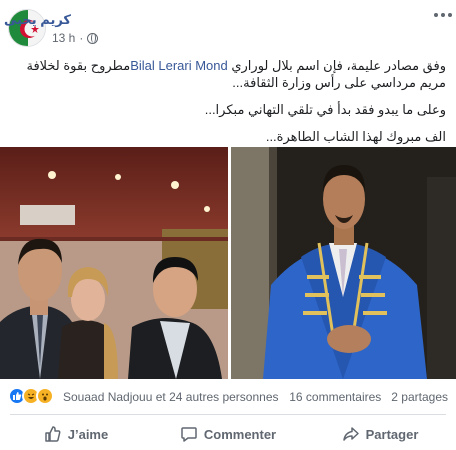  I want to click on author-name: كريم يحيى, so click(37, 20).